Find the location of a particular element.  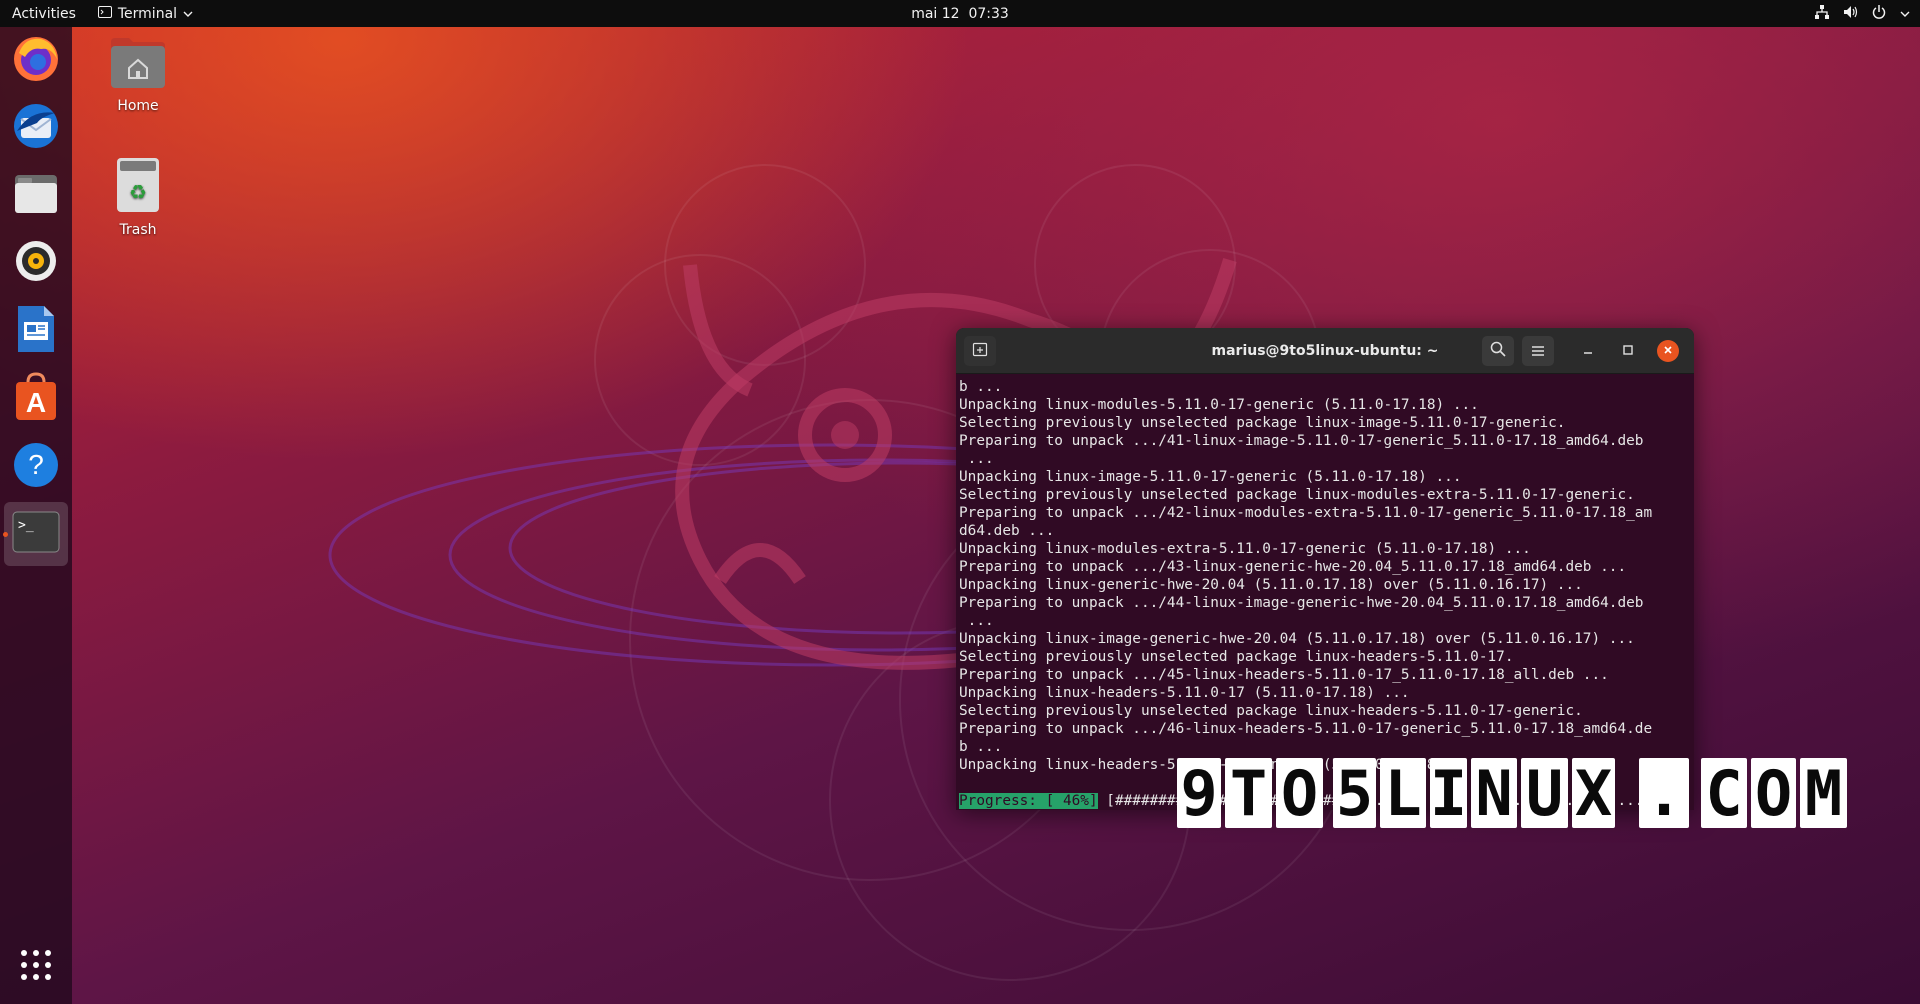

search-icon is located at coordinates (1498, 351).